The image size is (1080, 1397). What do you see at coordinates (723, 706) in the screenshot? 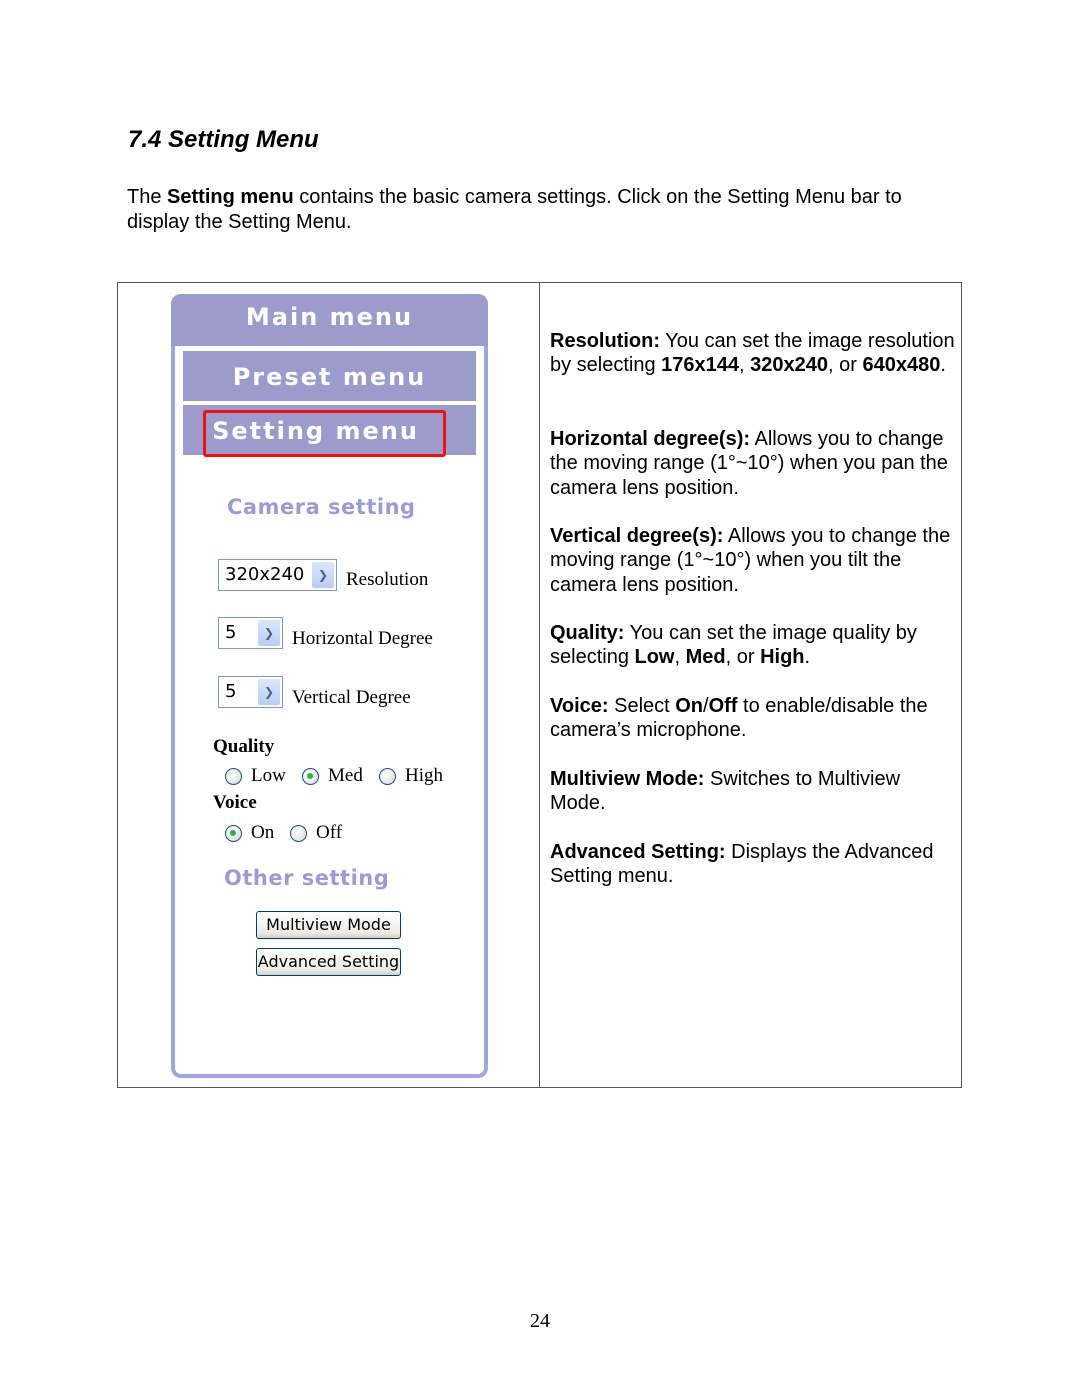
I see `desc-emphasis: Off` at bounding box center [723, 706].